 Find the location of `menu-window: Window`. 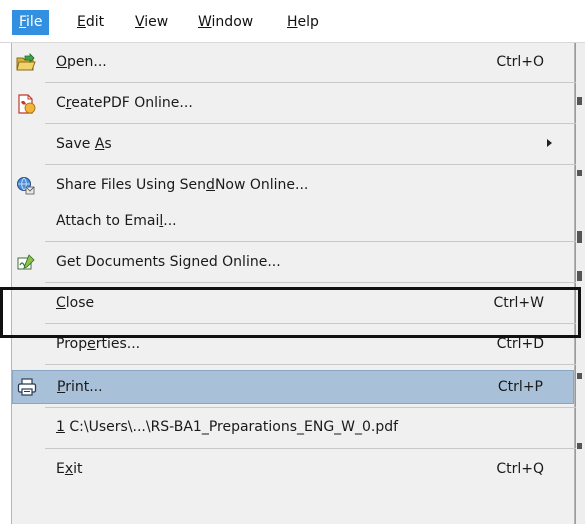

menu-window: Window is located at coordinates (225, 22).